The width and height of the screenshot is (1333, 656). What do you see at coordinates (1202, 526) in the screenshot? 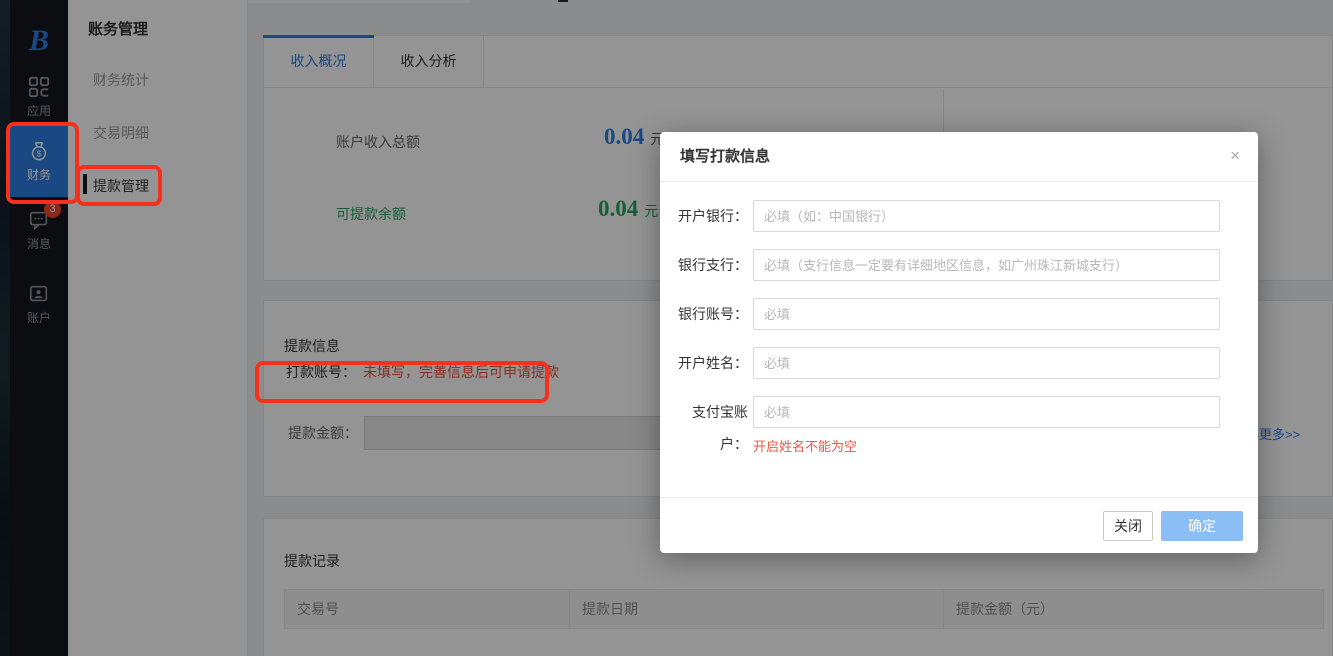
I see `modal-confirm-button: 确定` at bounding box center [1202, 526].